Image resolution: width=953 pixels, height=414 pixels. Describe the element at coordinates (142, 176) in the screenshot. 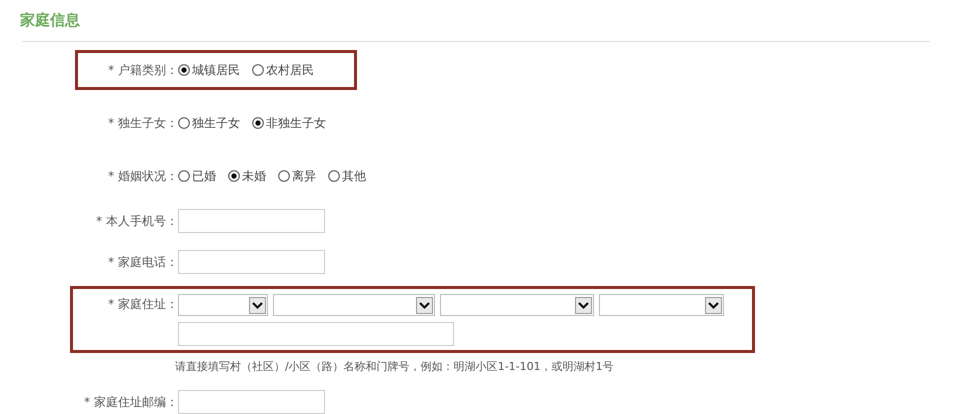

I see `field-label: * 婚姻状况：` at that location.